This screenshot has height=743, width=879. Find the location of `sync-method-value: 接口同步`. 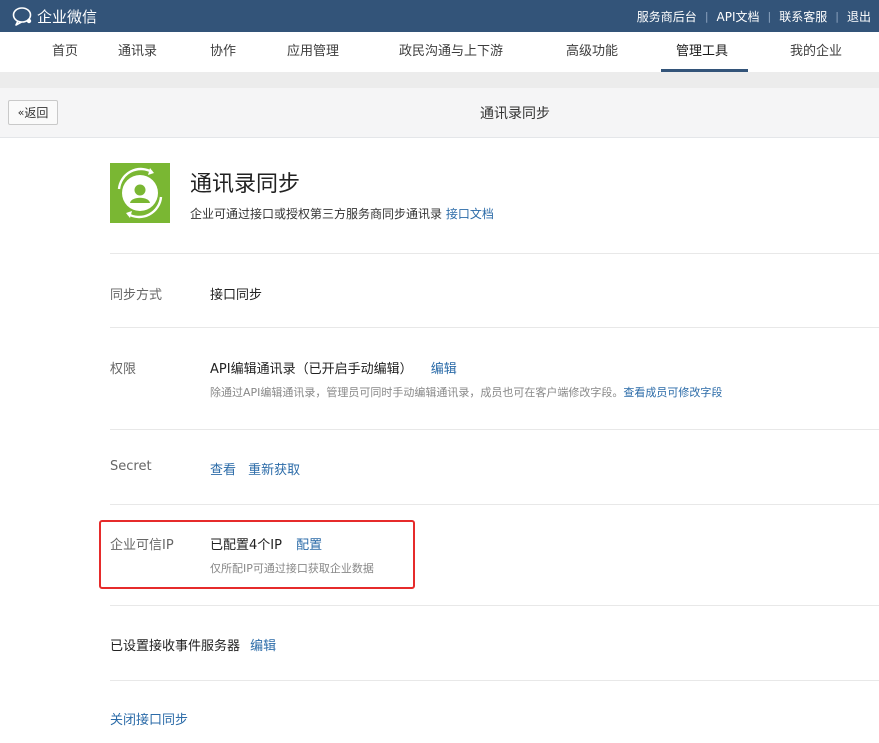

sync-method-value: 接口同步 is located at coordinates (236, 295).